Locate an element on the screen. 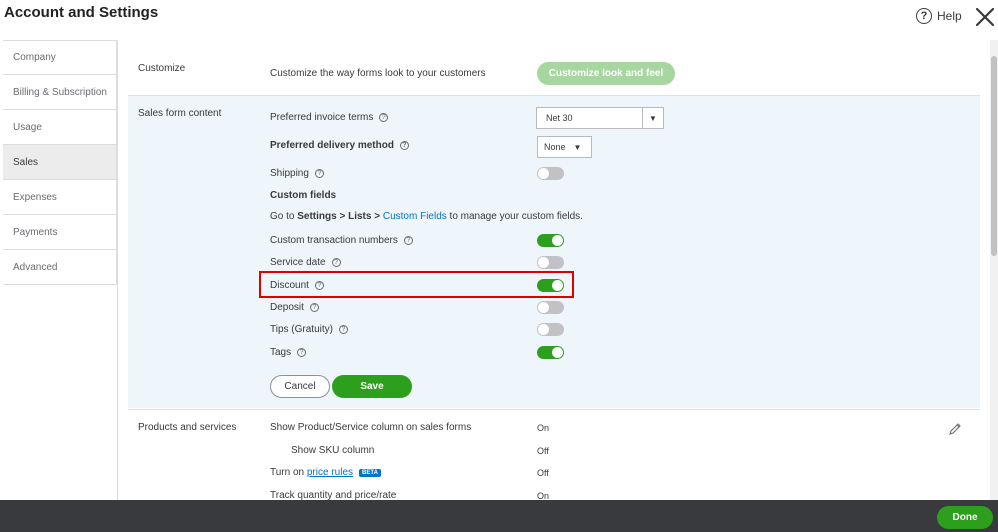 The width and height of the screenshot is (998, 532). hint-lists: Lists is located at coordinates (360, 216).